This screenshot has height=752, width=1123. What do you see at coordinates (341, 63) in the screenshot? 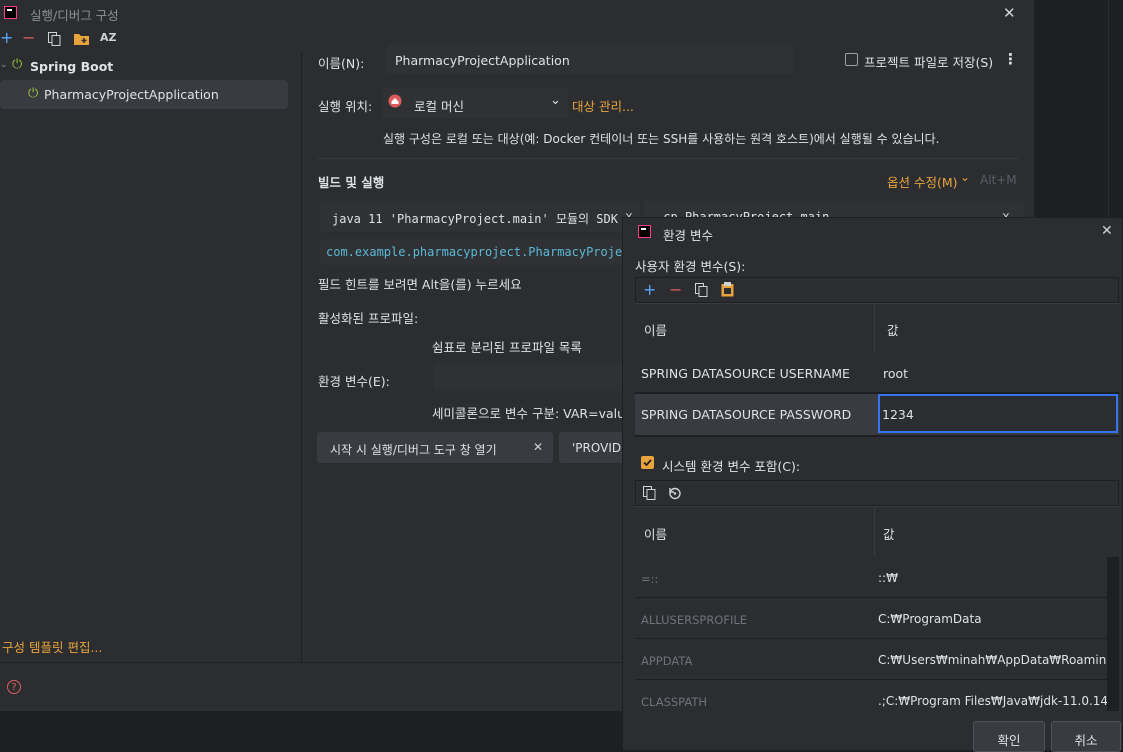
I see `name-label: 이름(N):` at bounding box center [341, 63].